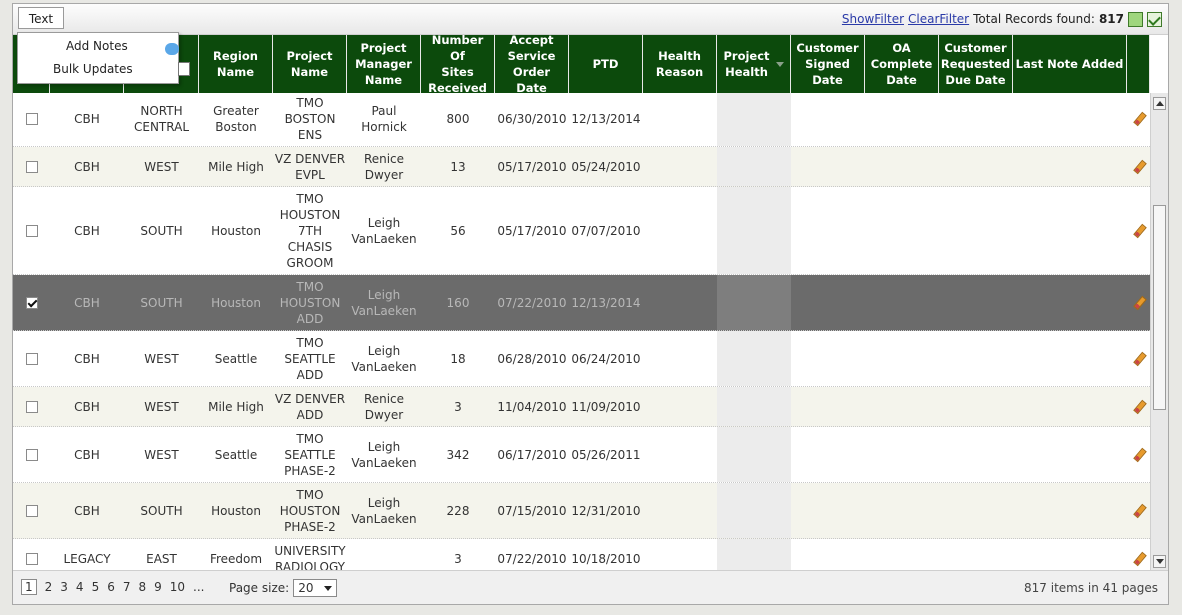  Describe the element at coordinates (384, 166) in the screenshot. I see `cell-manager: Renice Dwyer` at that location.